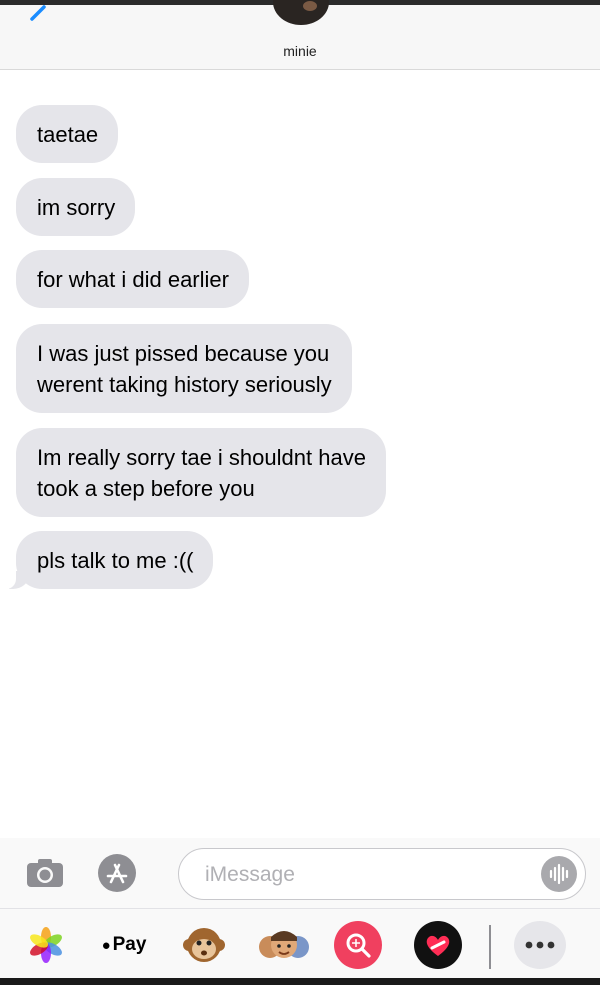 Image resolution: width=600 pixels, height=985 pixels. What do you see at coordinates (46, 945) in the screenshot?
I see `photos-app-icon` at bounding box center [46, 945].